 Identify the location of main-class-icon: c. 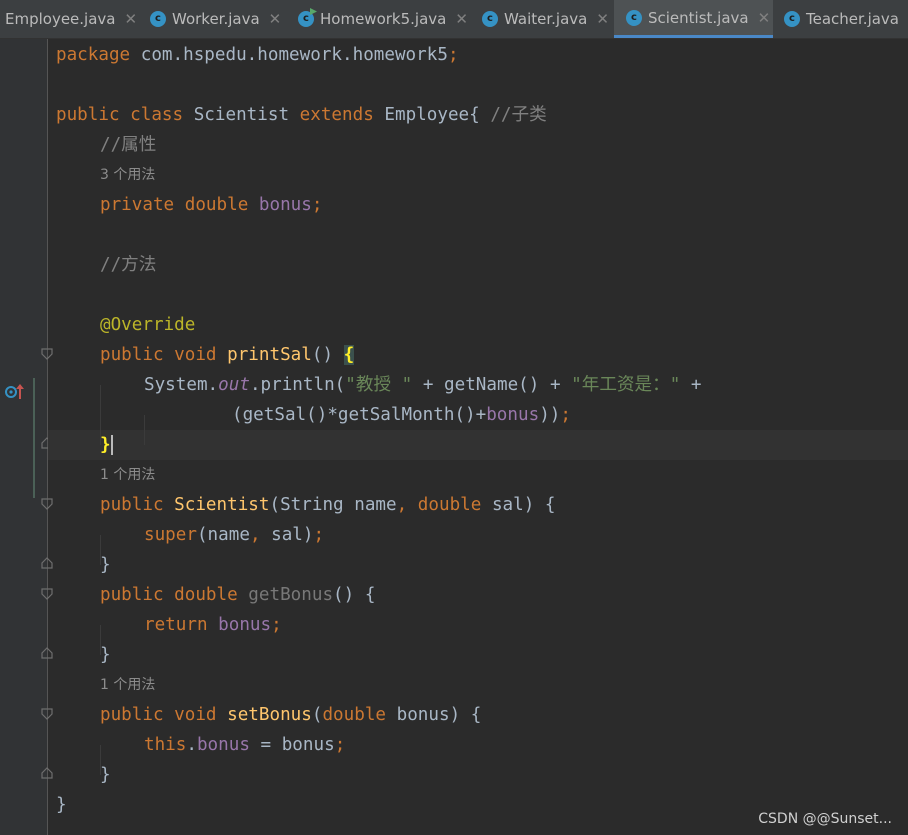
(306, 19).